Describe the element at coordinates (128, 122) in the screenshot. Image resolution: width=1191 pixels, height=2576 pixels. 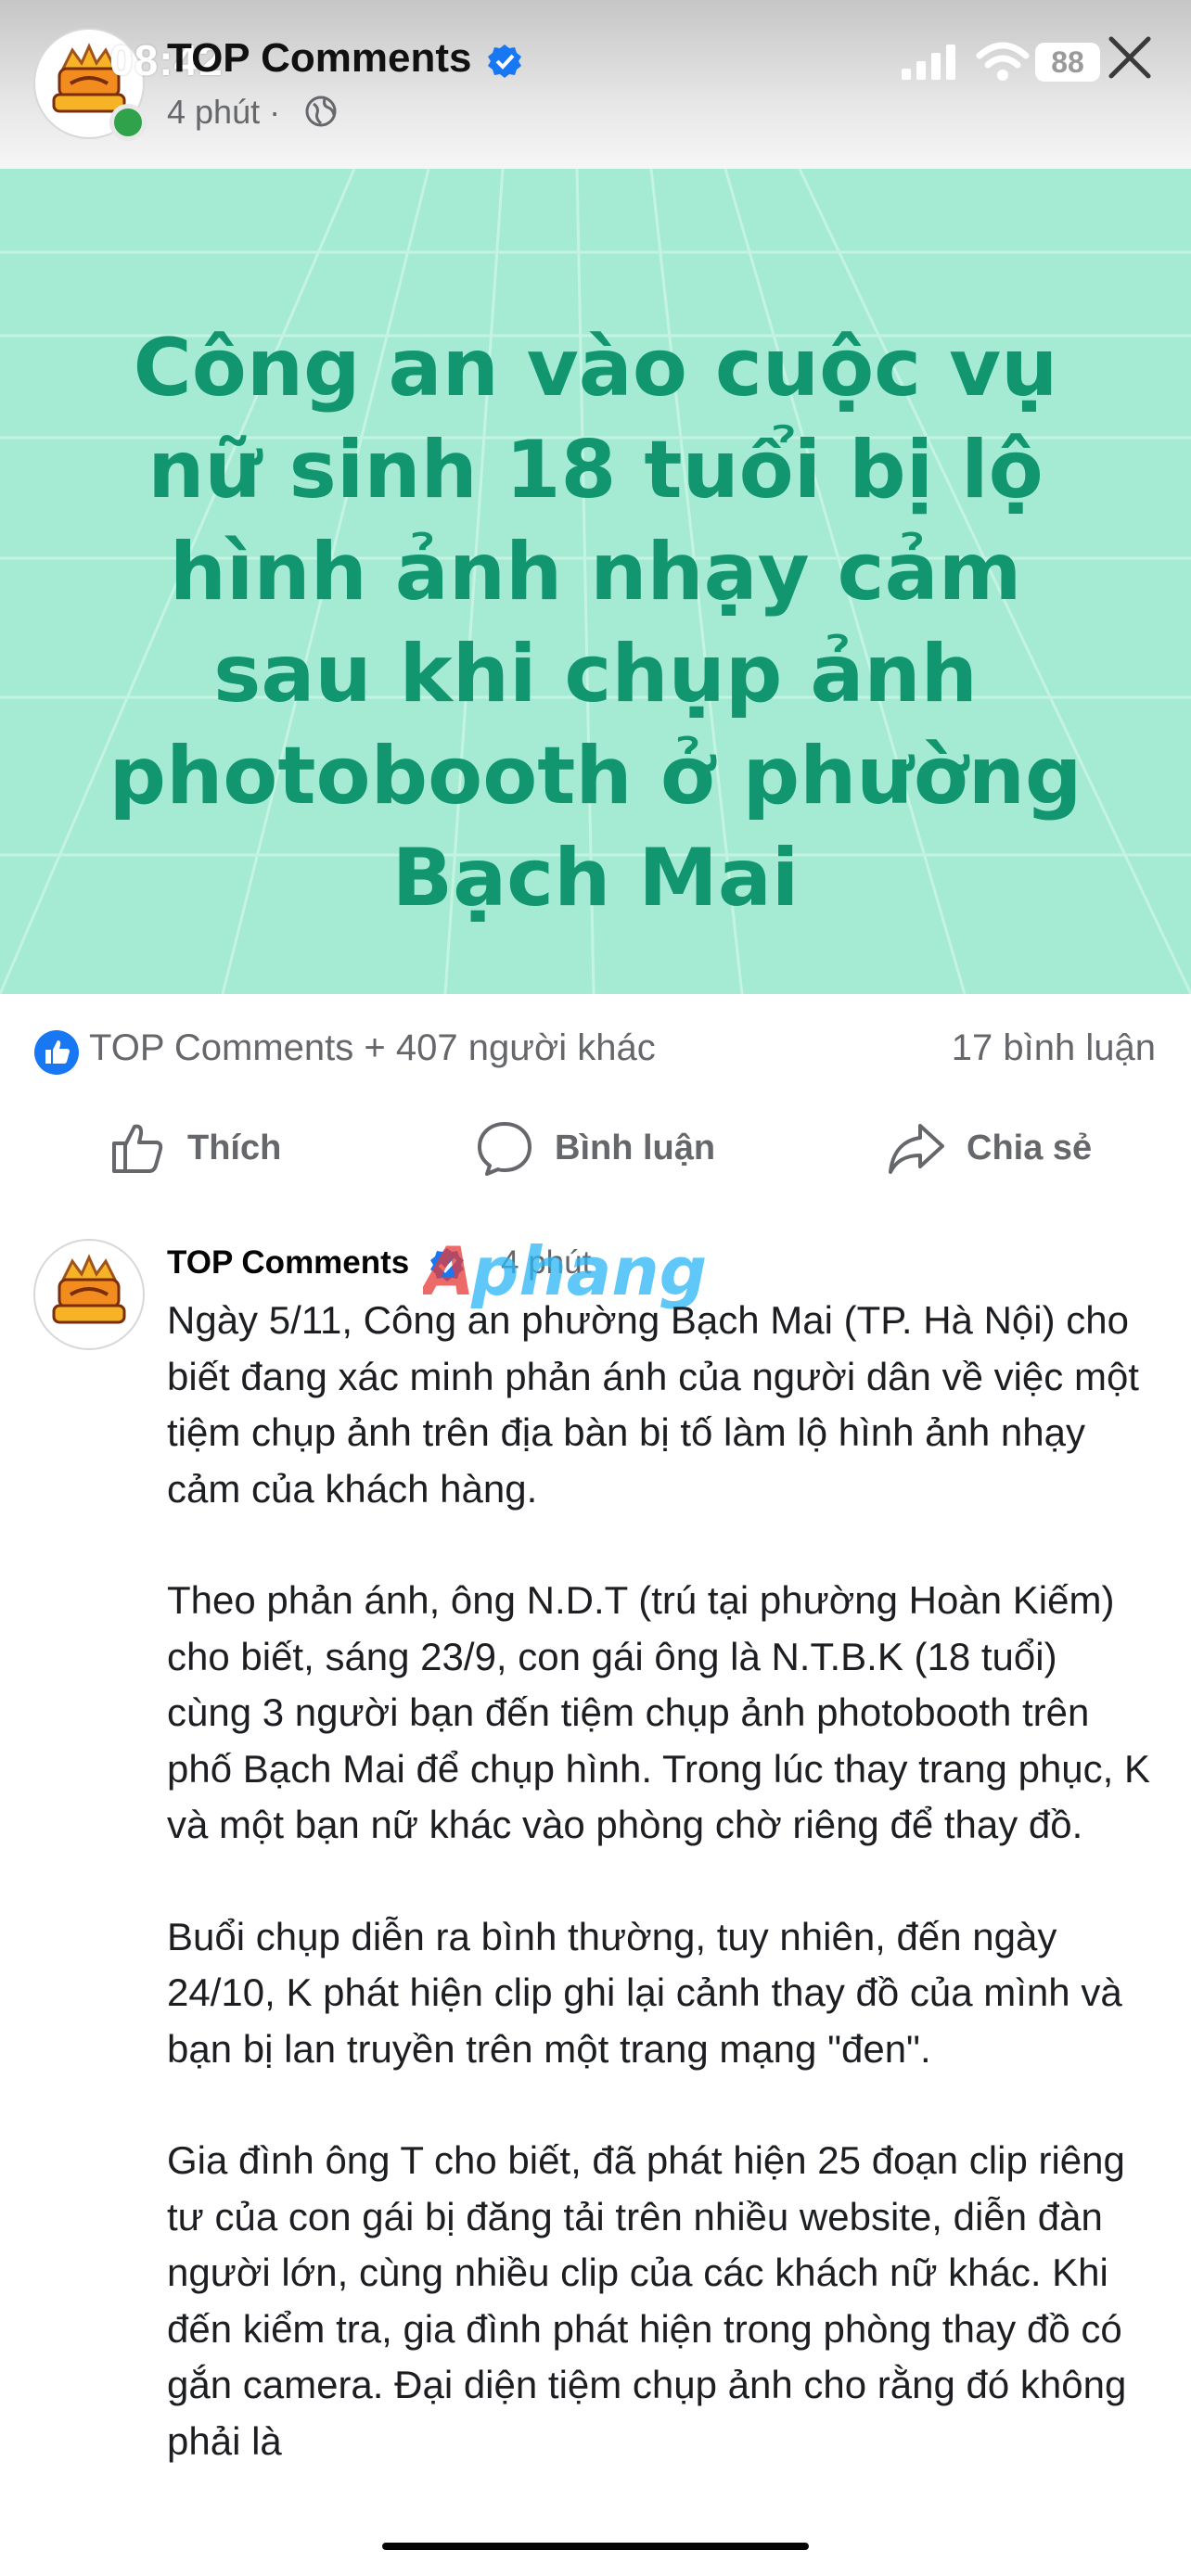
I see `online-status-dot` at that location.